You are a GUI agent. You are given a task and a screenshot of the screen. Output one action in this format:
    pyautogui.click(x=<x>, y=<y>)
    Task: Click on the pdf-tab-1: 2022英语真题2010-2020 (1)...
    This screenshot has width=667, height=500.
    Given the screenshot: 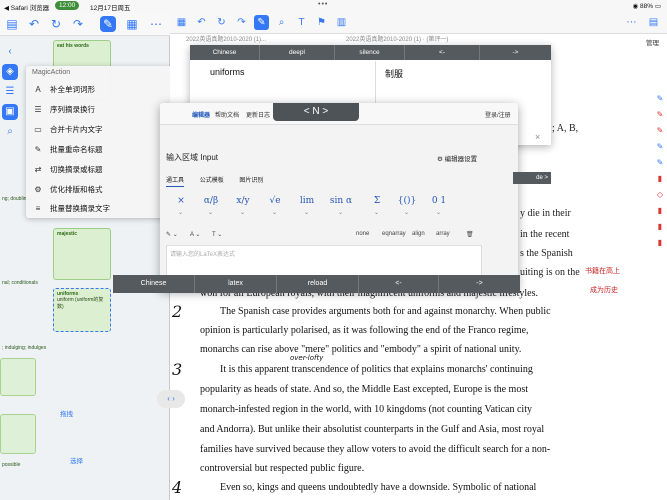 What is the action you would take?
    pyautogui.click(x=226, y=38)
    